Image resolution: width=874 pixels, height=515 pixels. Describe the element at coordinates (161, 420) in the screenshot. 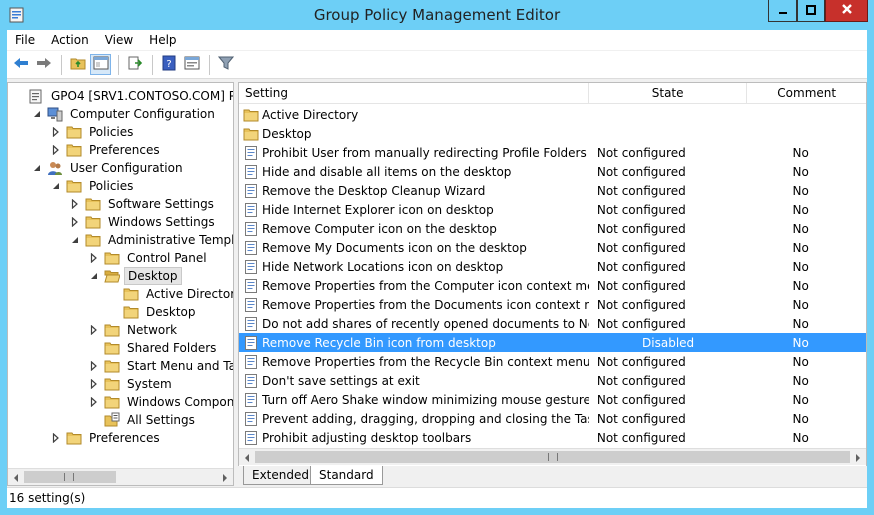

I see `tree-node-label: All Settings` at that location.